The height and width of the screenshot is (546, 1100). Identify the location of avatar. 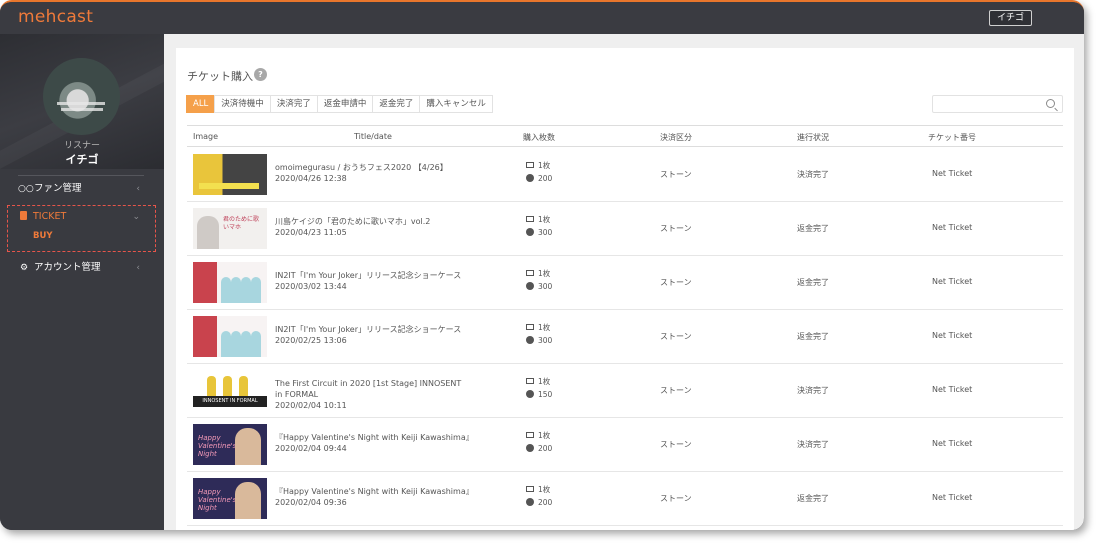
(81, 96).